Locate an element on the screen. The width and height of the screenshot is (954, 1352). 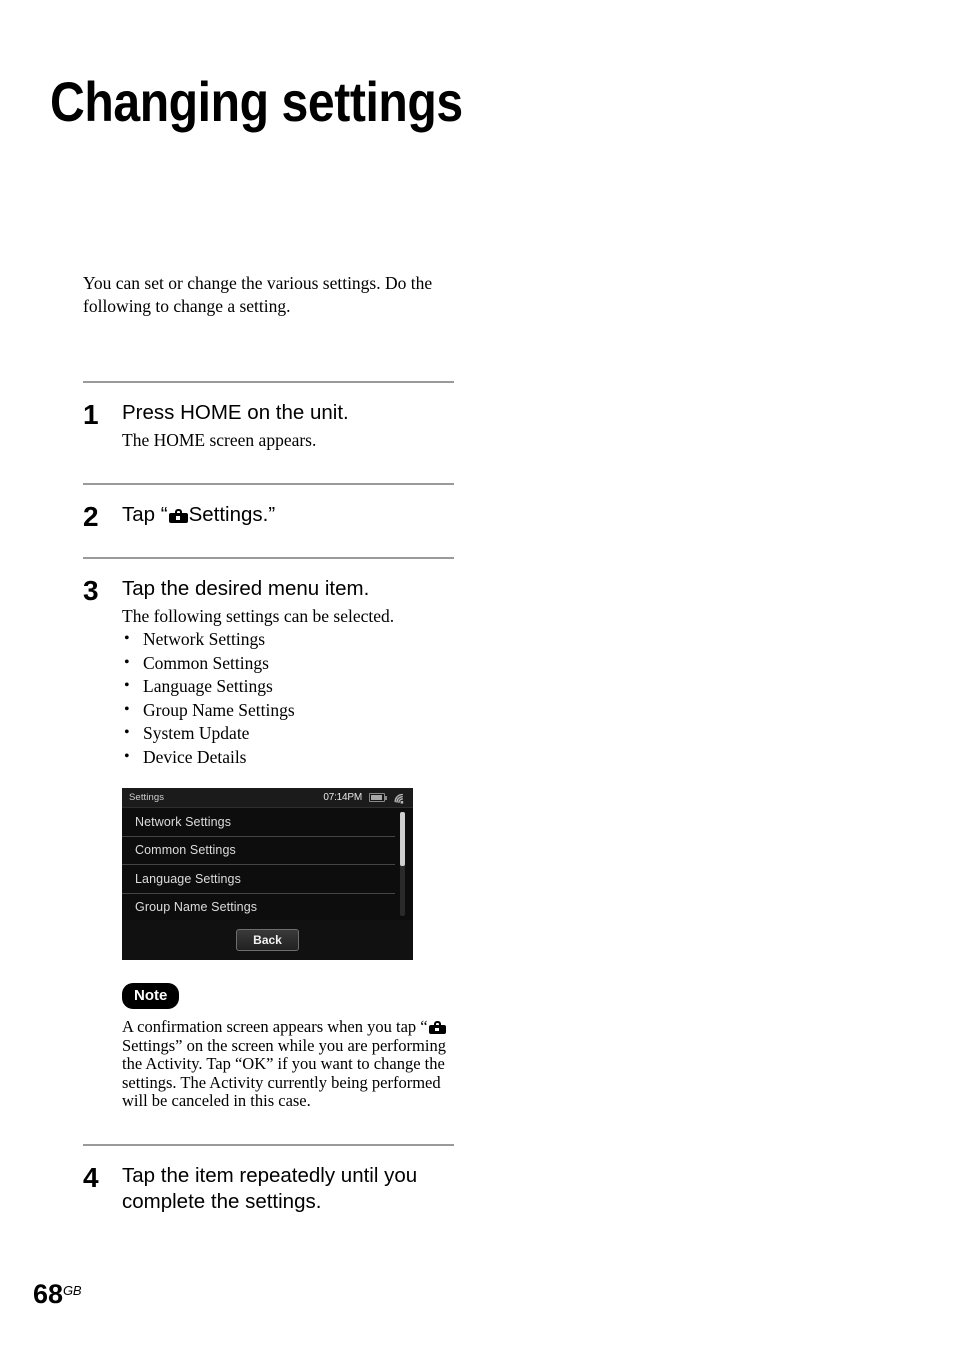
device-clock: 07:14PM is located at coordinates (342, 797).